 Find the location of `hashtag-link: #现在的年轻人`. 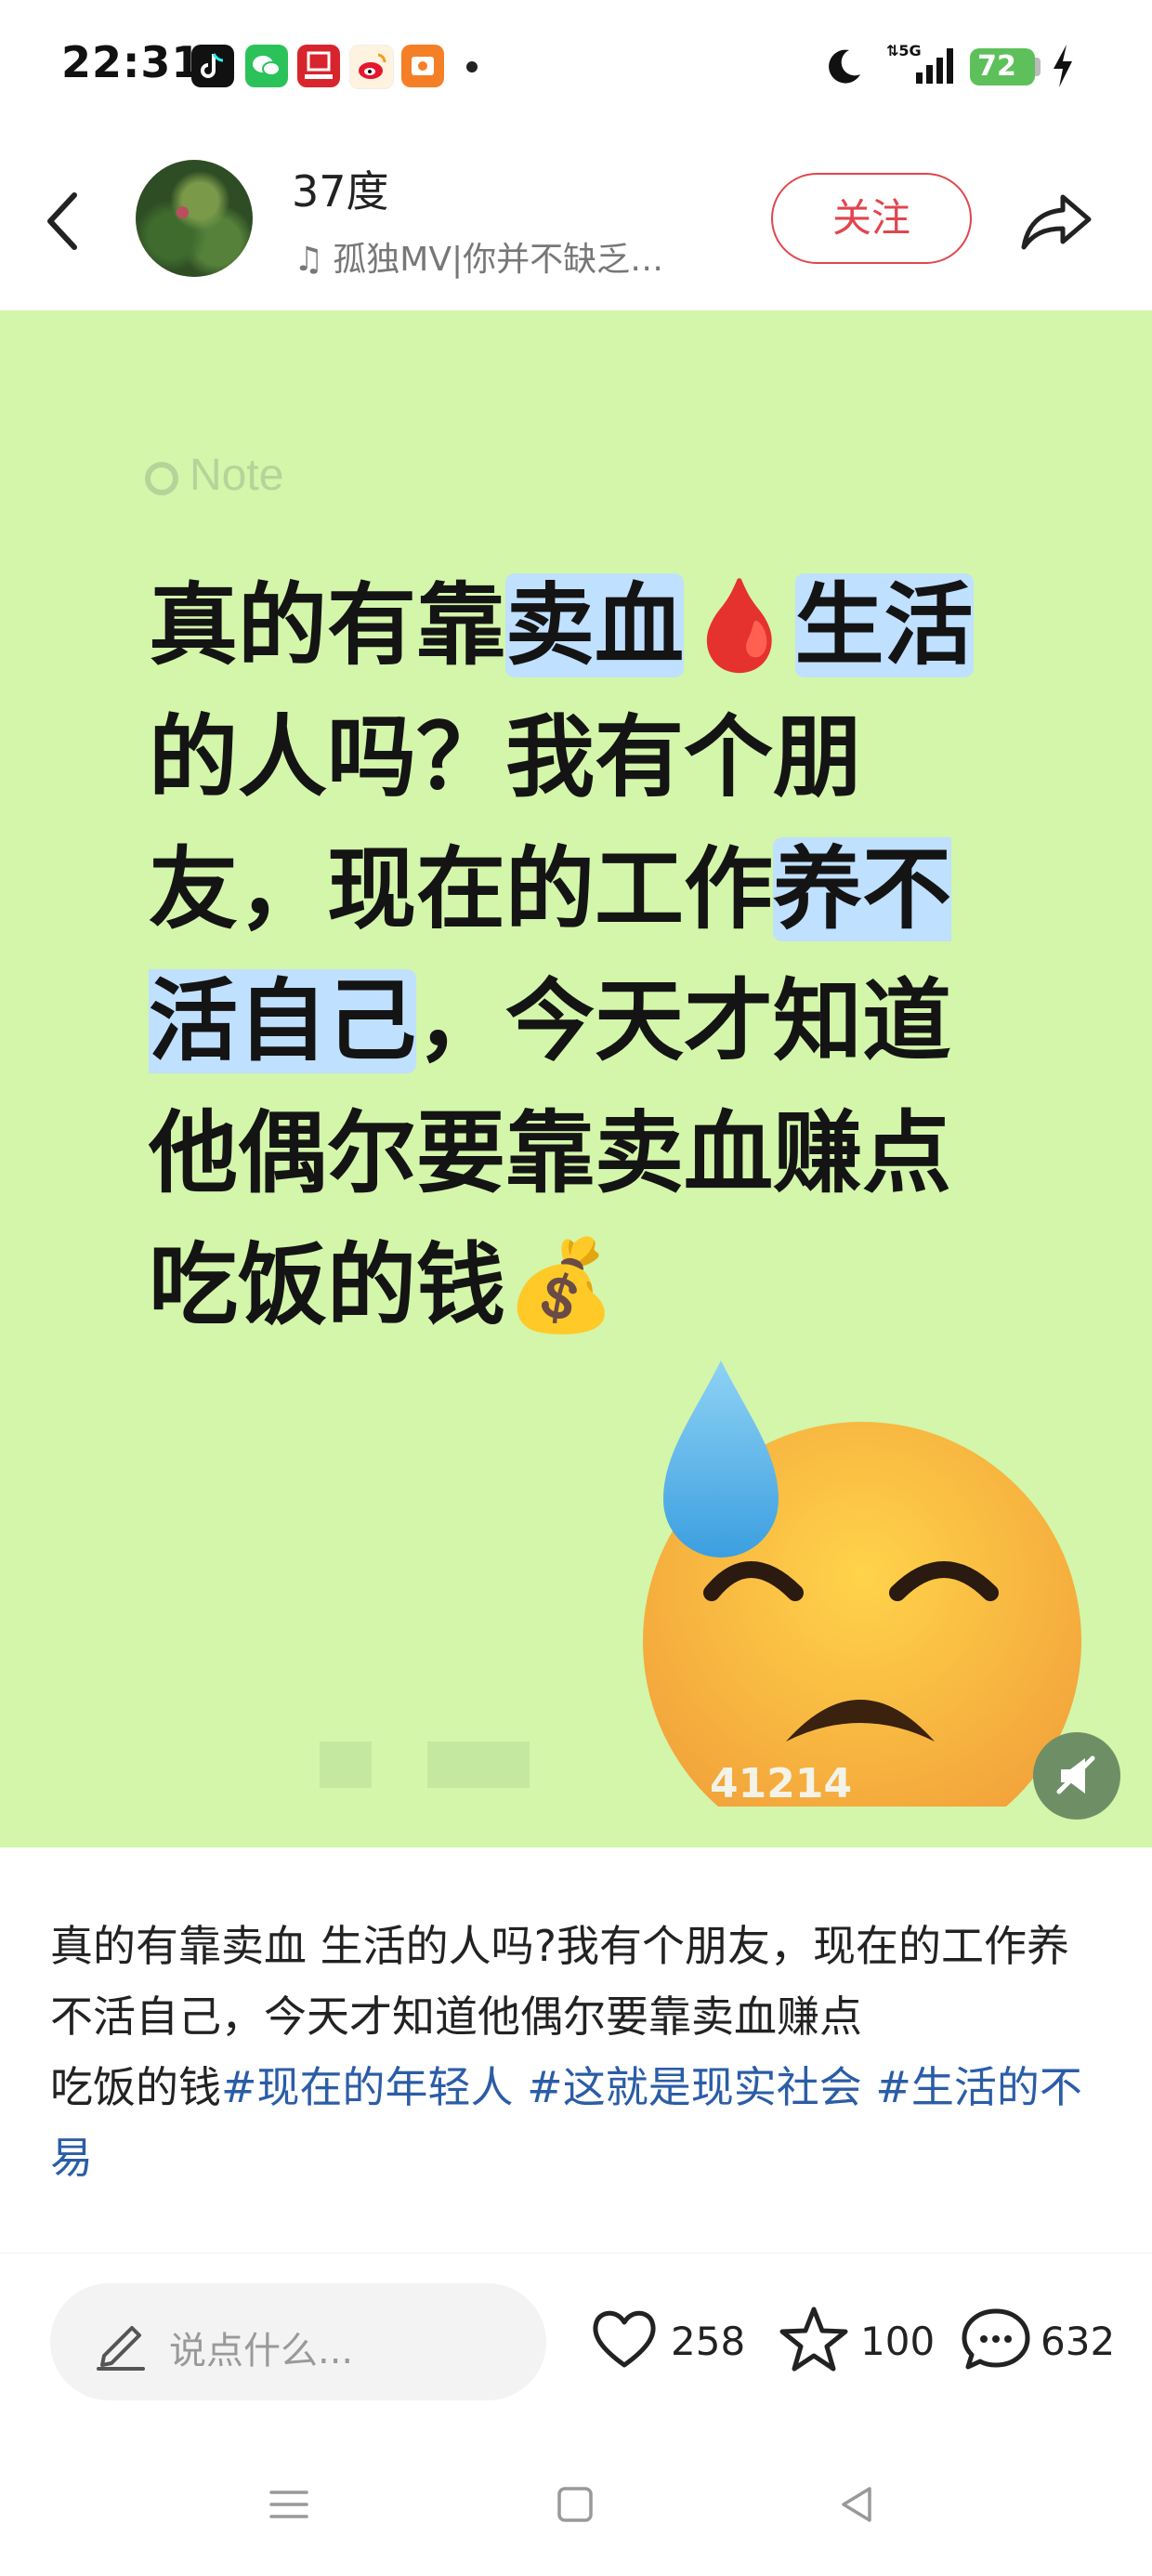

hashtag-link: #现在的年轻人 is located at coordinates (367, 2087).